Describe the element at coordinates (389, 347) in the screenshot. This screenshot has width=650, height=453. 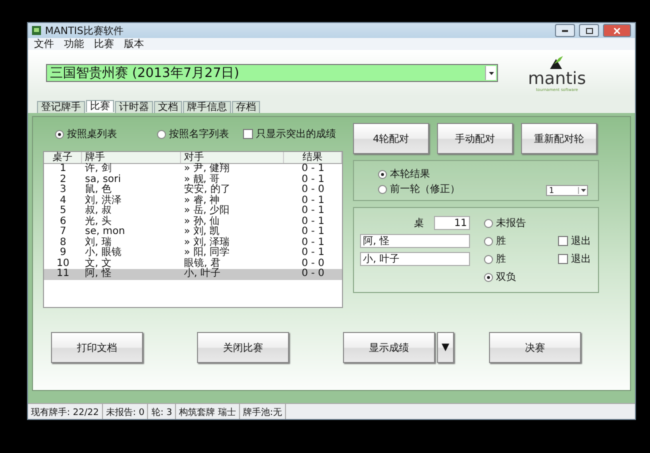
I see `show-results-button: 显示成绩` at that location.